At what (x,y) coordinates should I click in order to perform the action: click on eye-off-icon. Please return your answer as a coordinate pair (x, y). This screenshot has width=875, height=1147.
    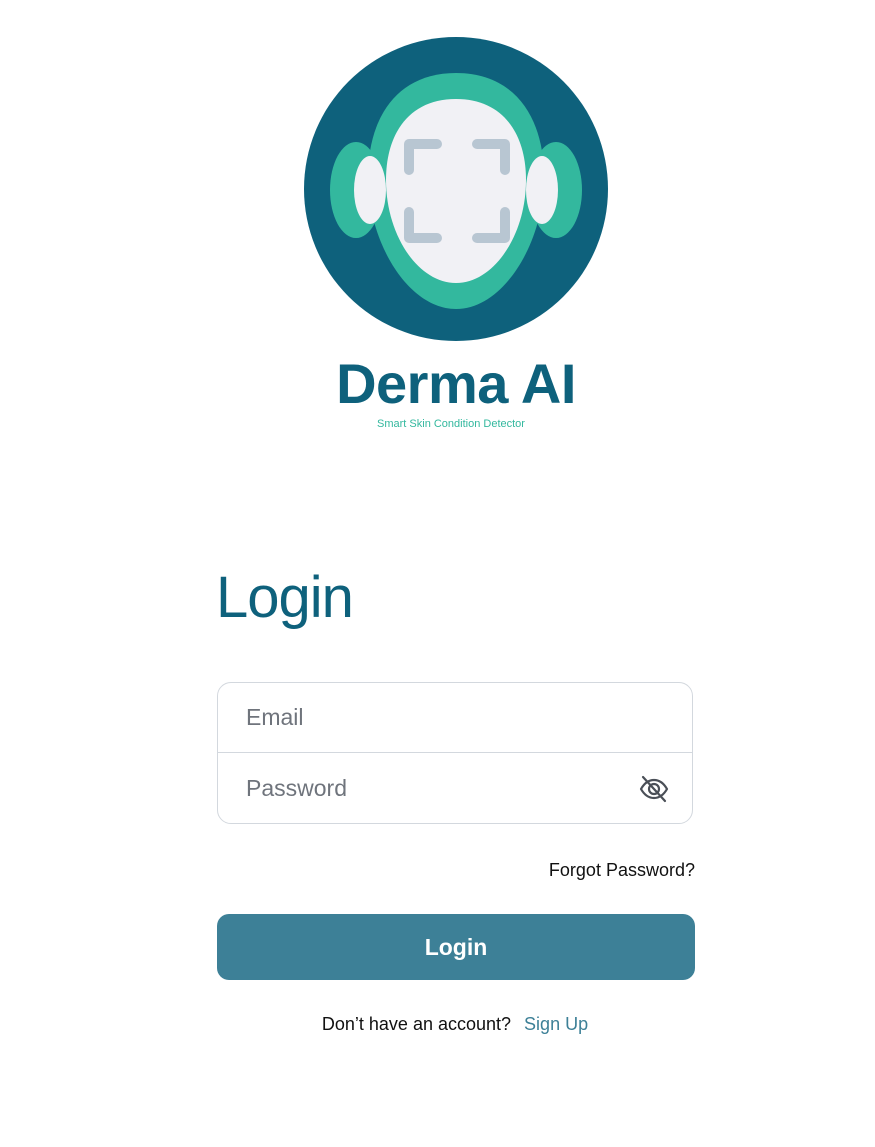
    Looking at the image, I should click on (654, 789).